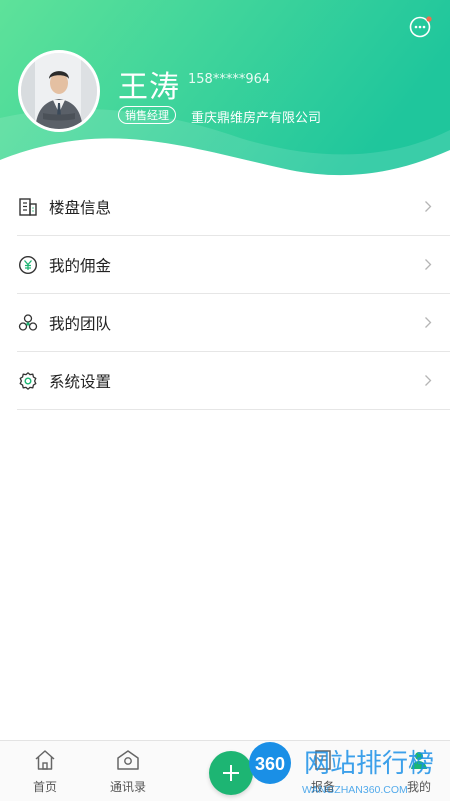  What do you see at coordinates (128, 760) in the screenshot?
I see `contacts-icon` at bounding box center [128, 760].